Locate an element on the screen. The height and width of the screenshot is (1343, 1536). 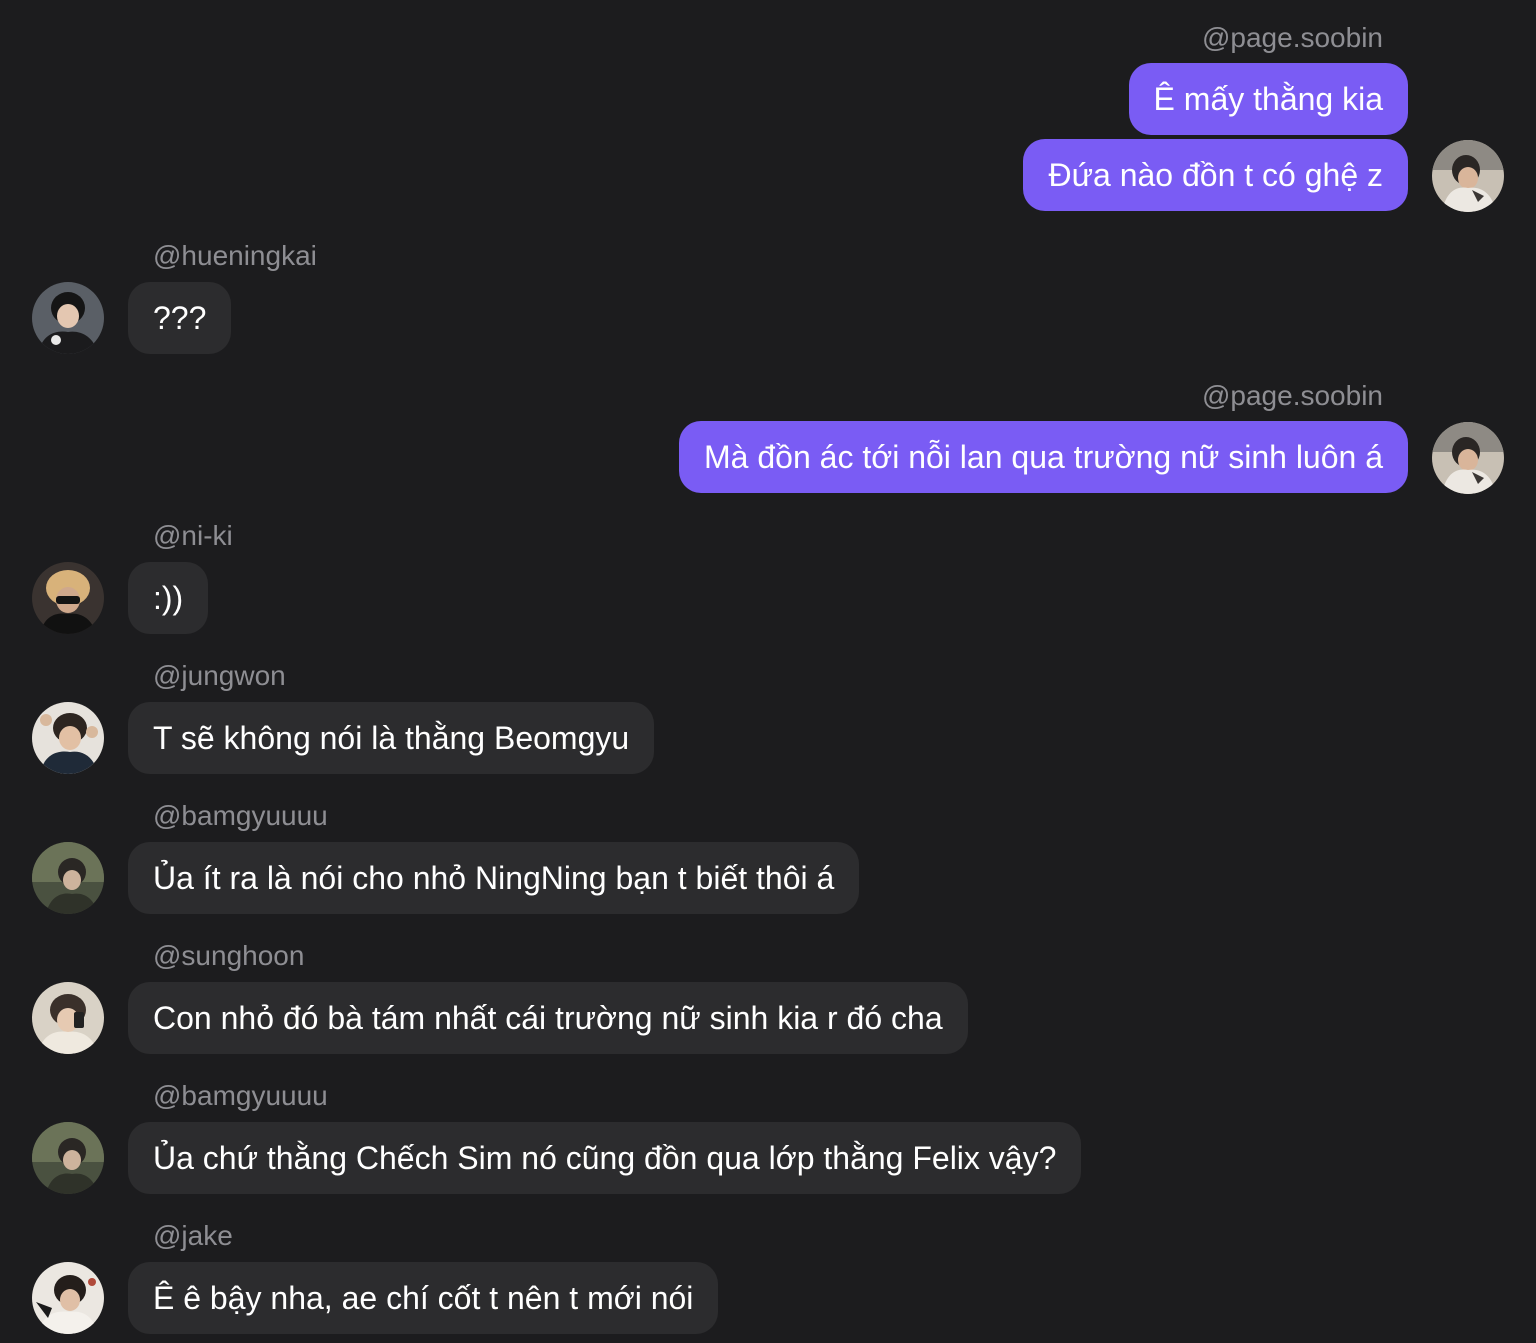
username: @sunghoon is located at coordinates (229, 955).